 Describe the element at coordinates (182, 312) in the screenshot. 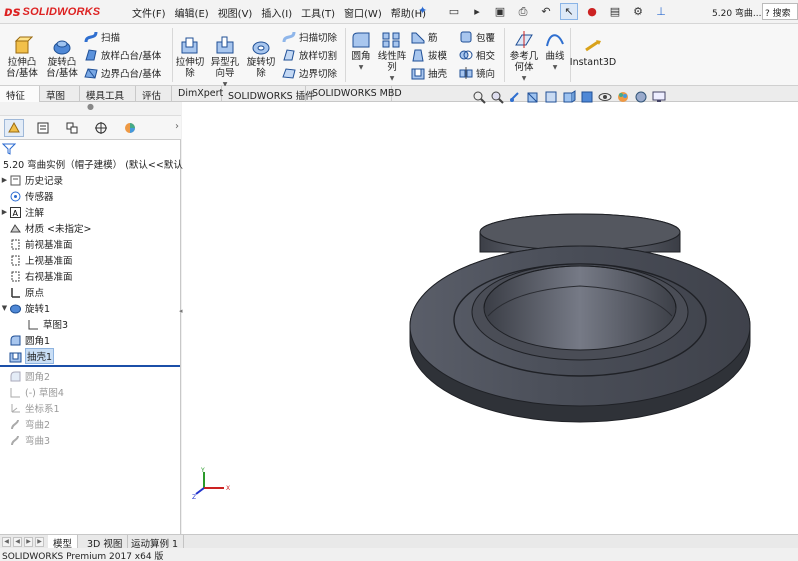

I see `panel-splitter-handle: ◂` at that location.